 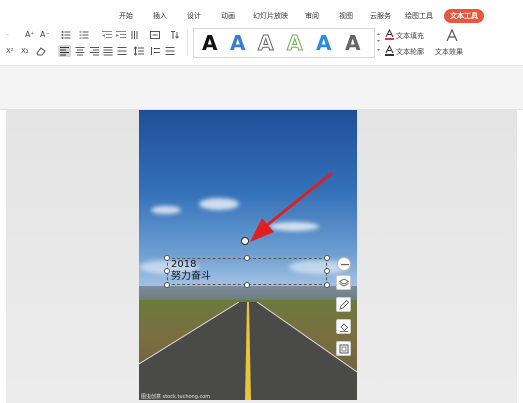 I want to click on text-outline-icon, so click(x=389, y=50).